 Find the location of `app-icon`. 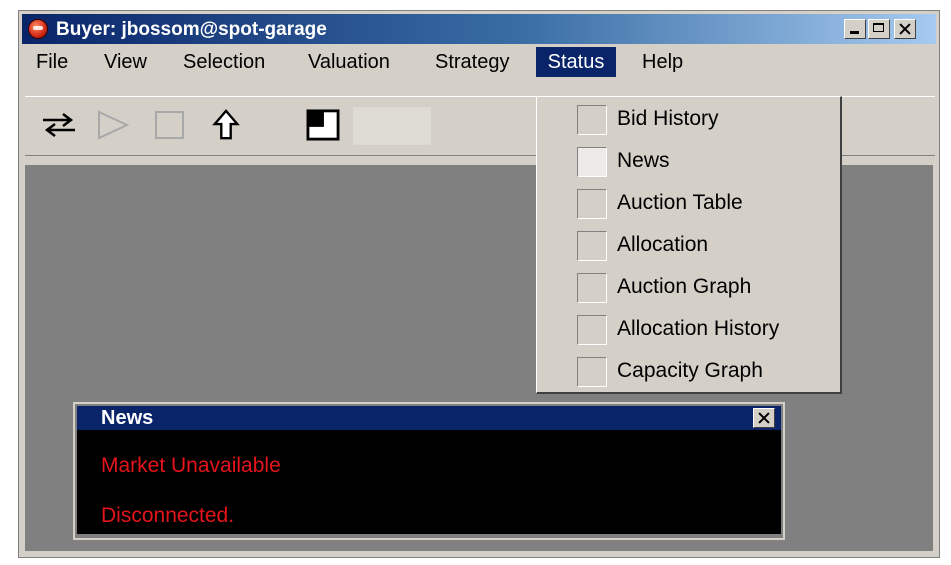

app-icon is located at coordinates (38, 29).